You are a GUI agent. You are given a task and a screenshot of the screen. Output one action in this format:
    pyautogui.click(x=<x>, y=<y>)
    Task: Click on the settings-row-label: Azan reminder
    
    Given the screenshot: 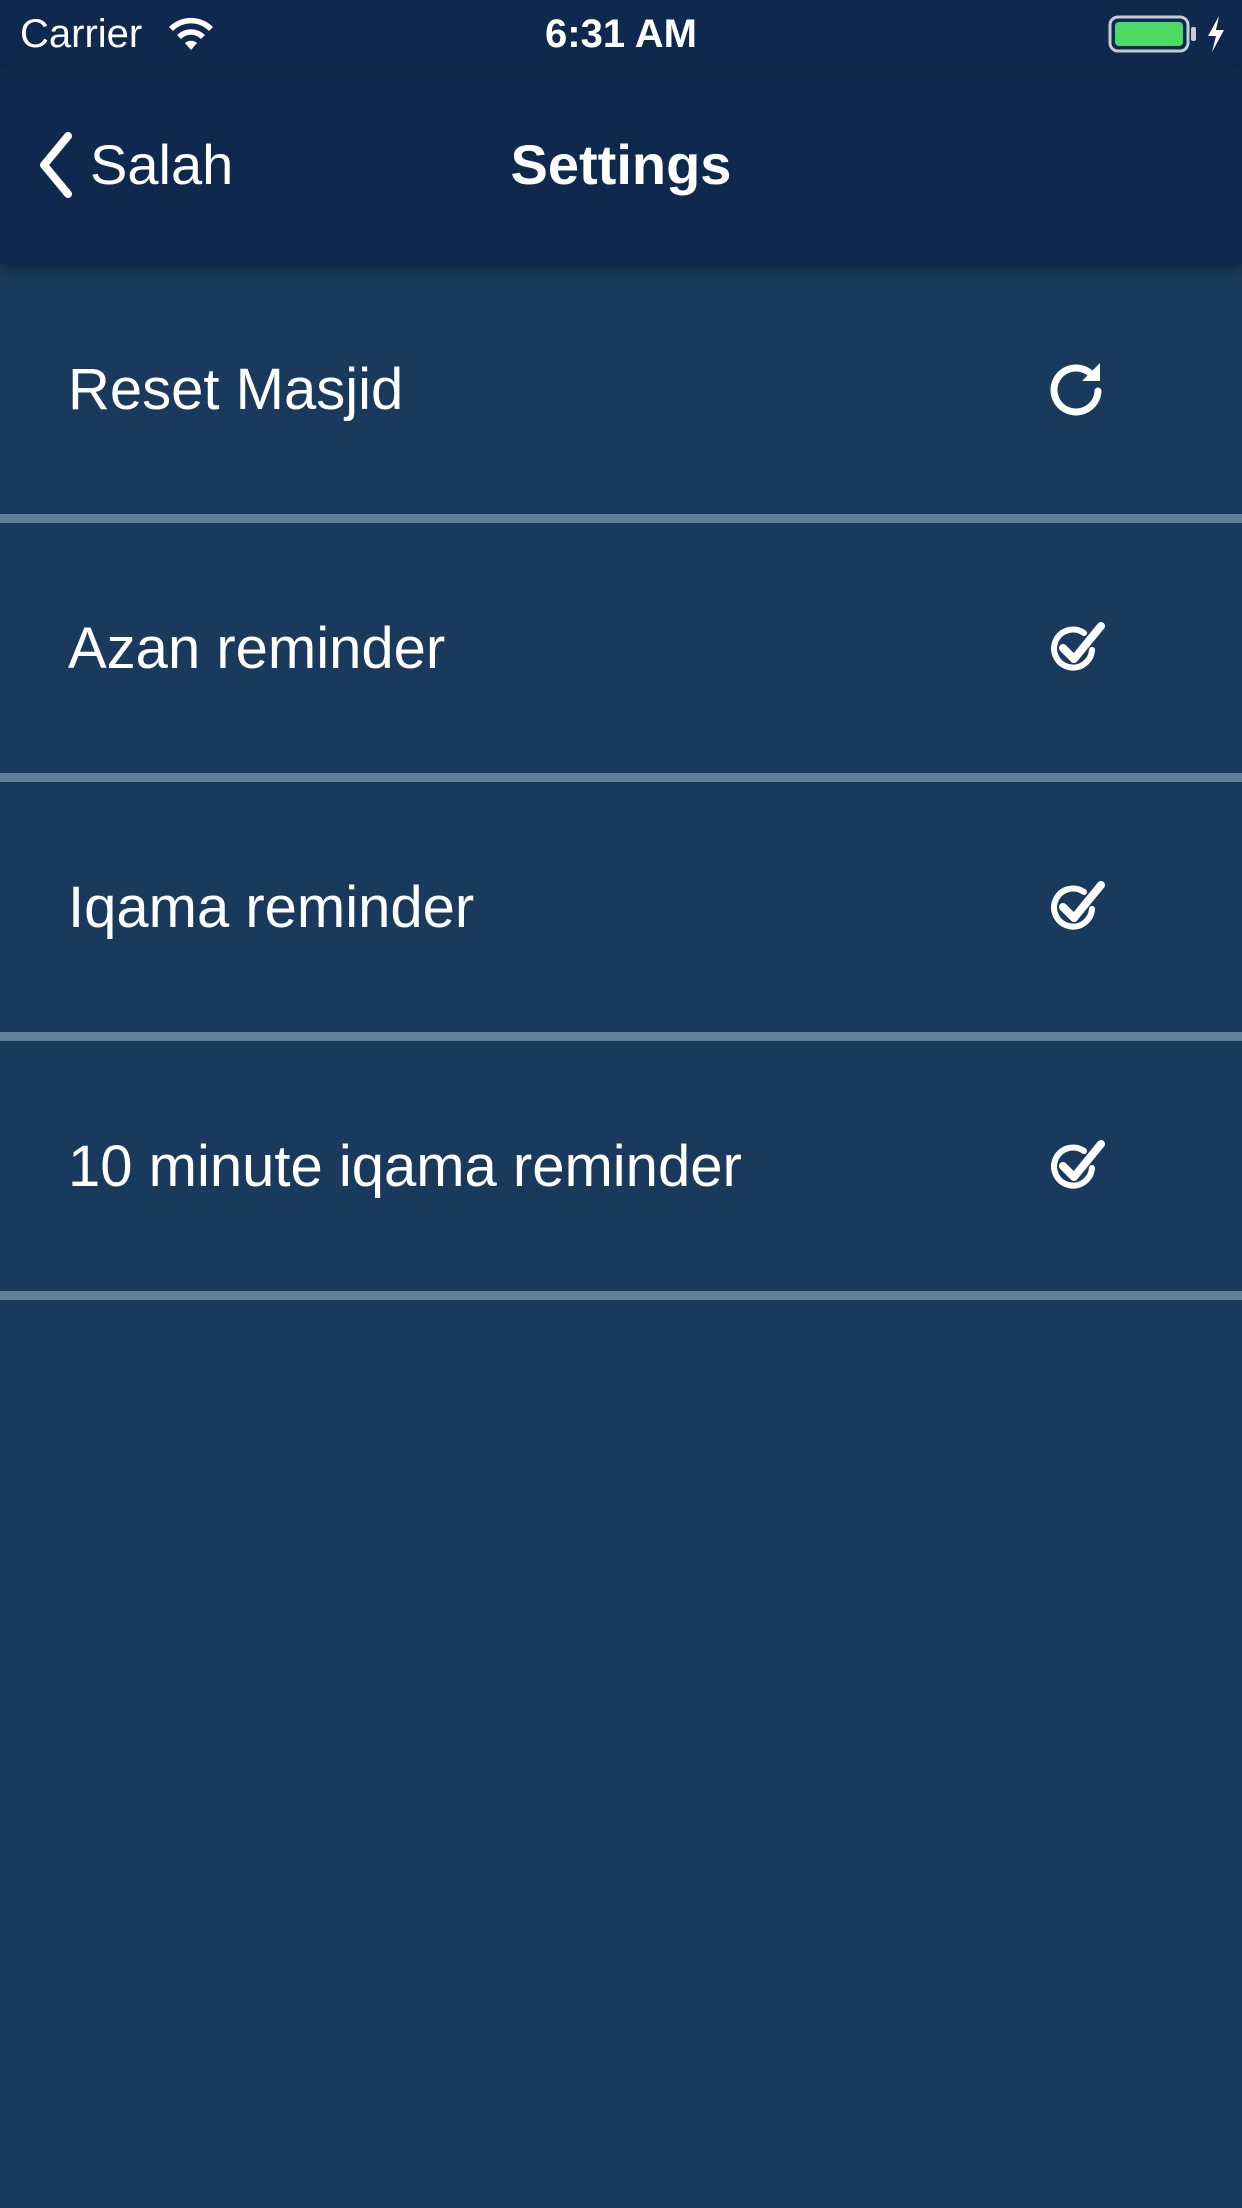 What is the action you would take?
    pyautogui.click(x=257, y=648)
    